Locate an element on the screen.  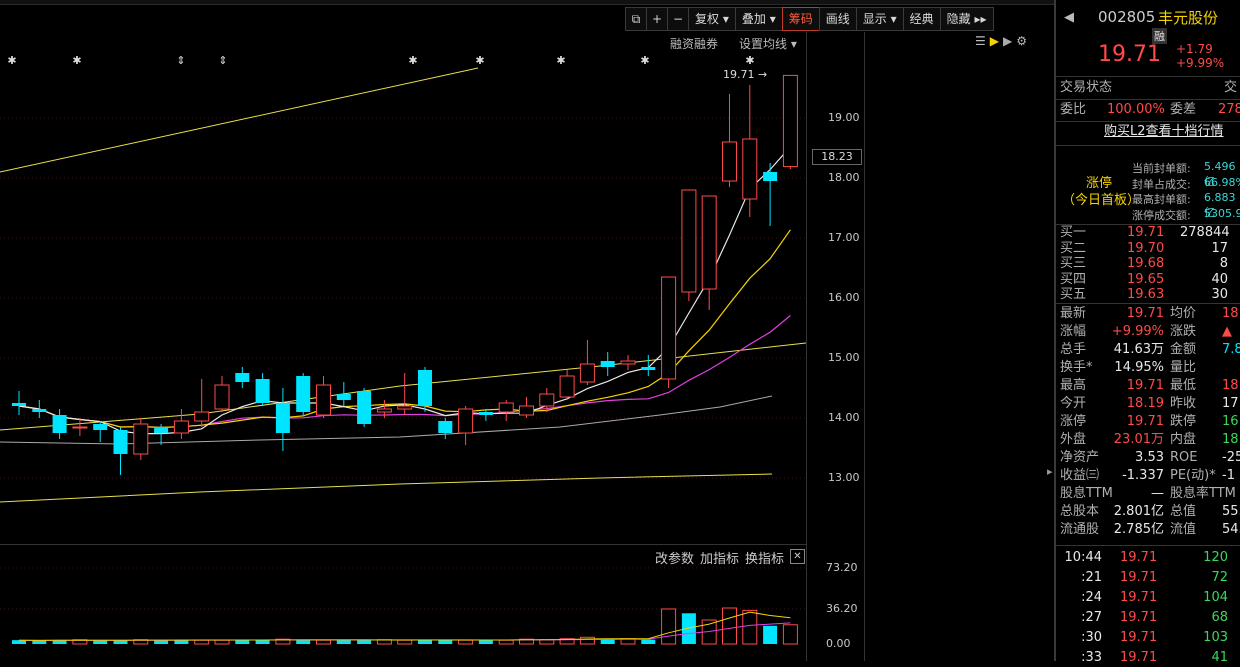
tick-time: :24 is located at coordinates (1091, 597).